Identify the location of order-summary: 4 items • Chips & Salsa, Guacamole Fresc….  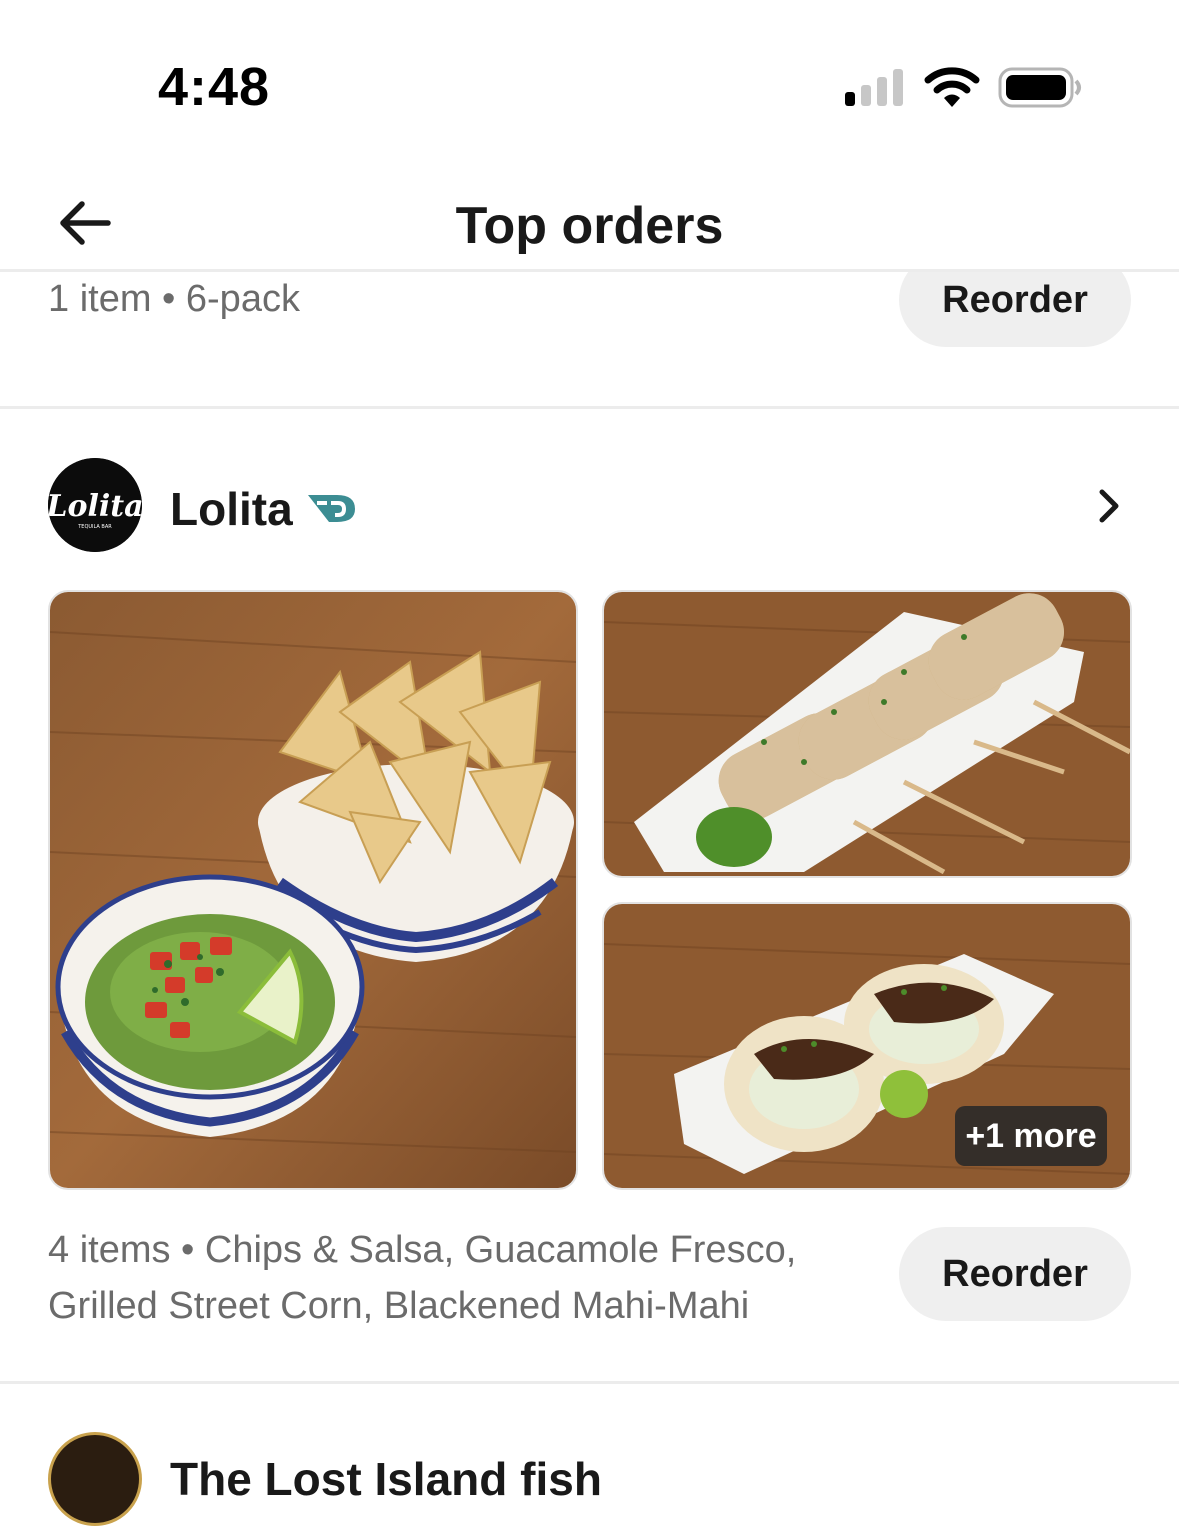
(422, 1278).